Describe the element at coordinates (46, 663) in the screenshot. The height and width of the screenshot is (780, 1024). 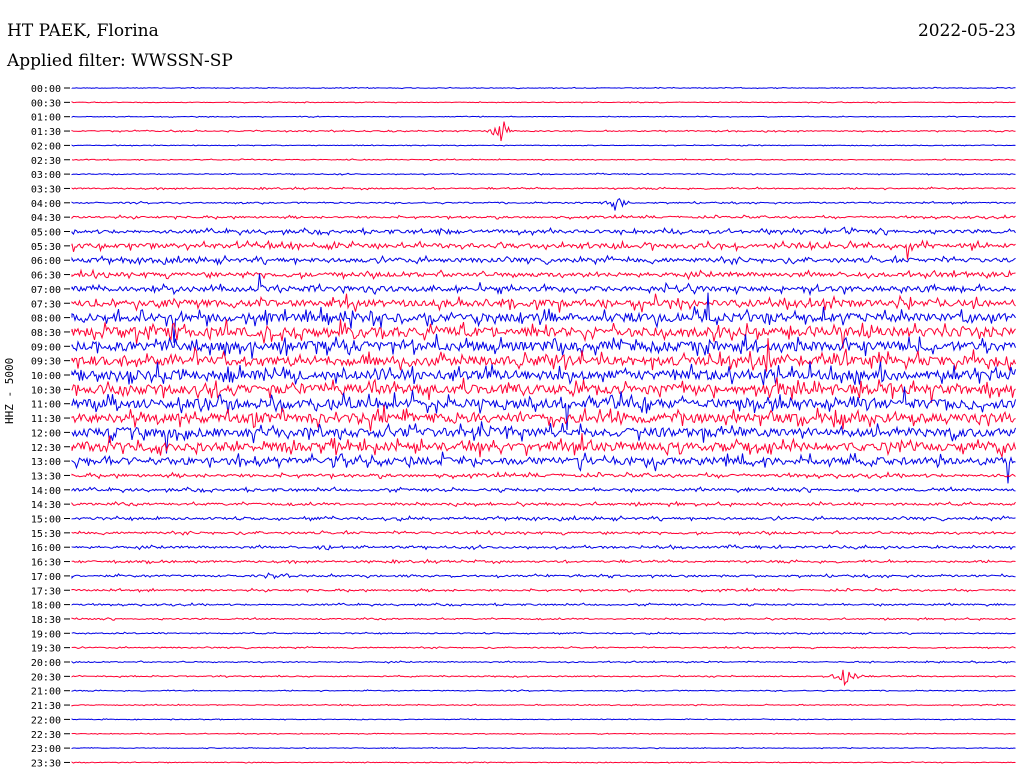
I see `row-label: 20:00` at that location.